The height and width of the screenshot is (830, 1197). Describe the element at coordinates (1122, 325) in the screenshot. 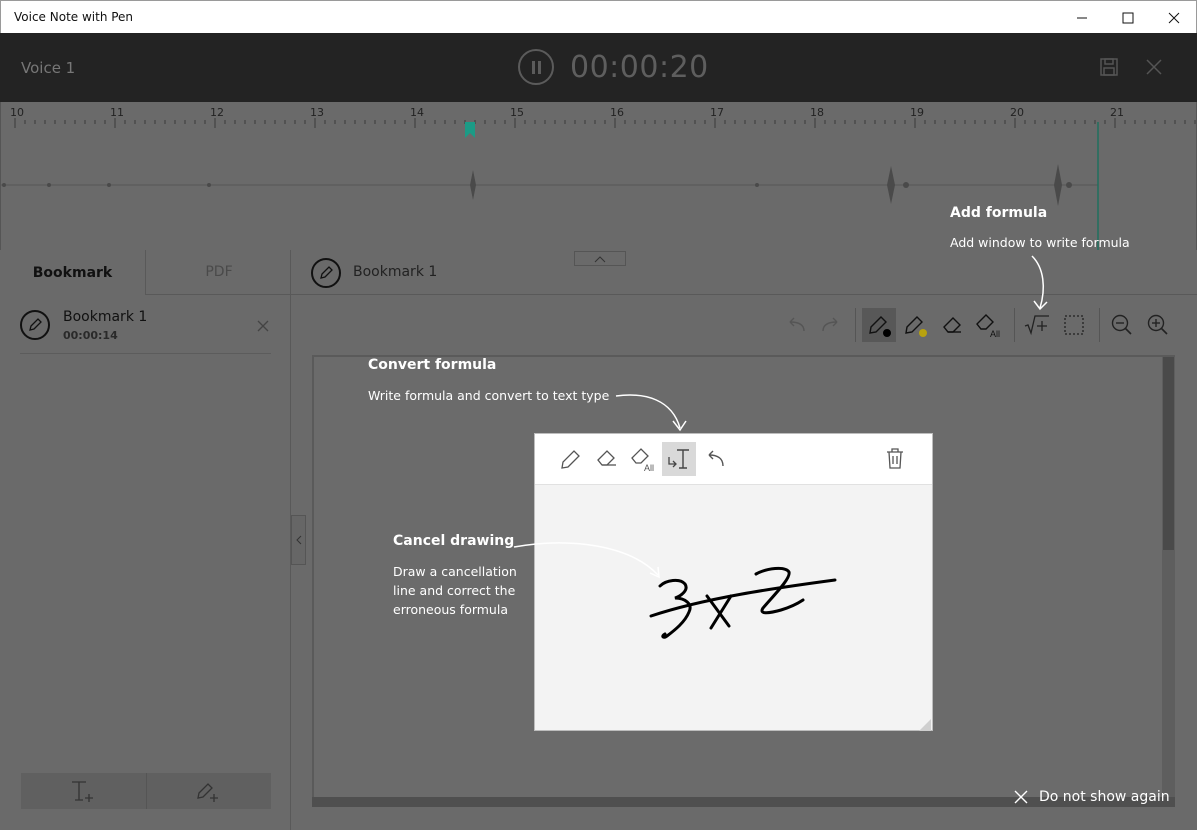

I see `zoom-out-icon` at that location.